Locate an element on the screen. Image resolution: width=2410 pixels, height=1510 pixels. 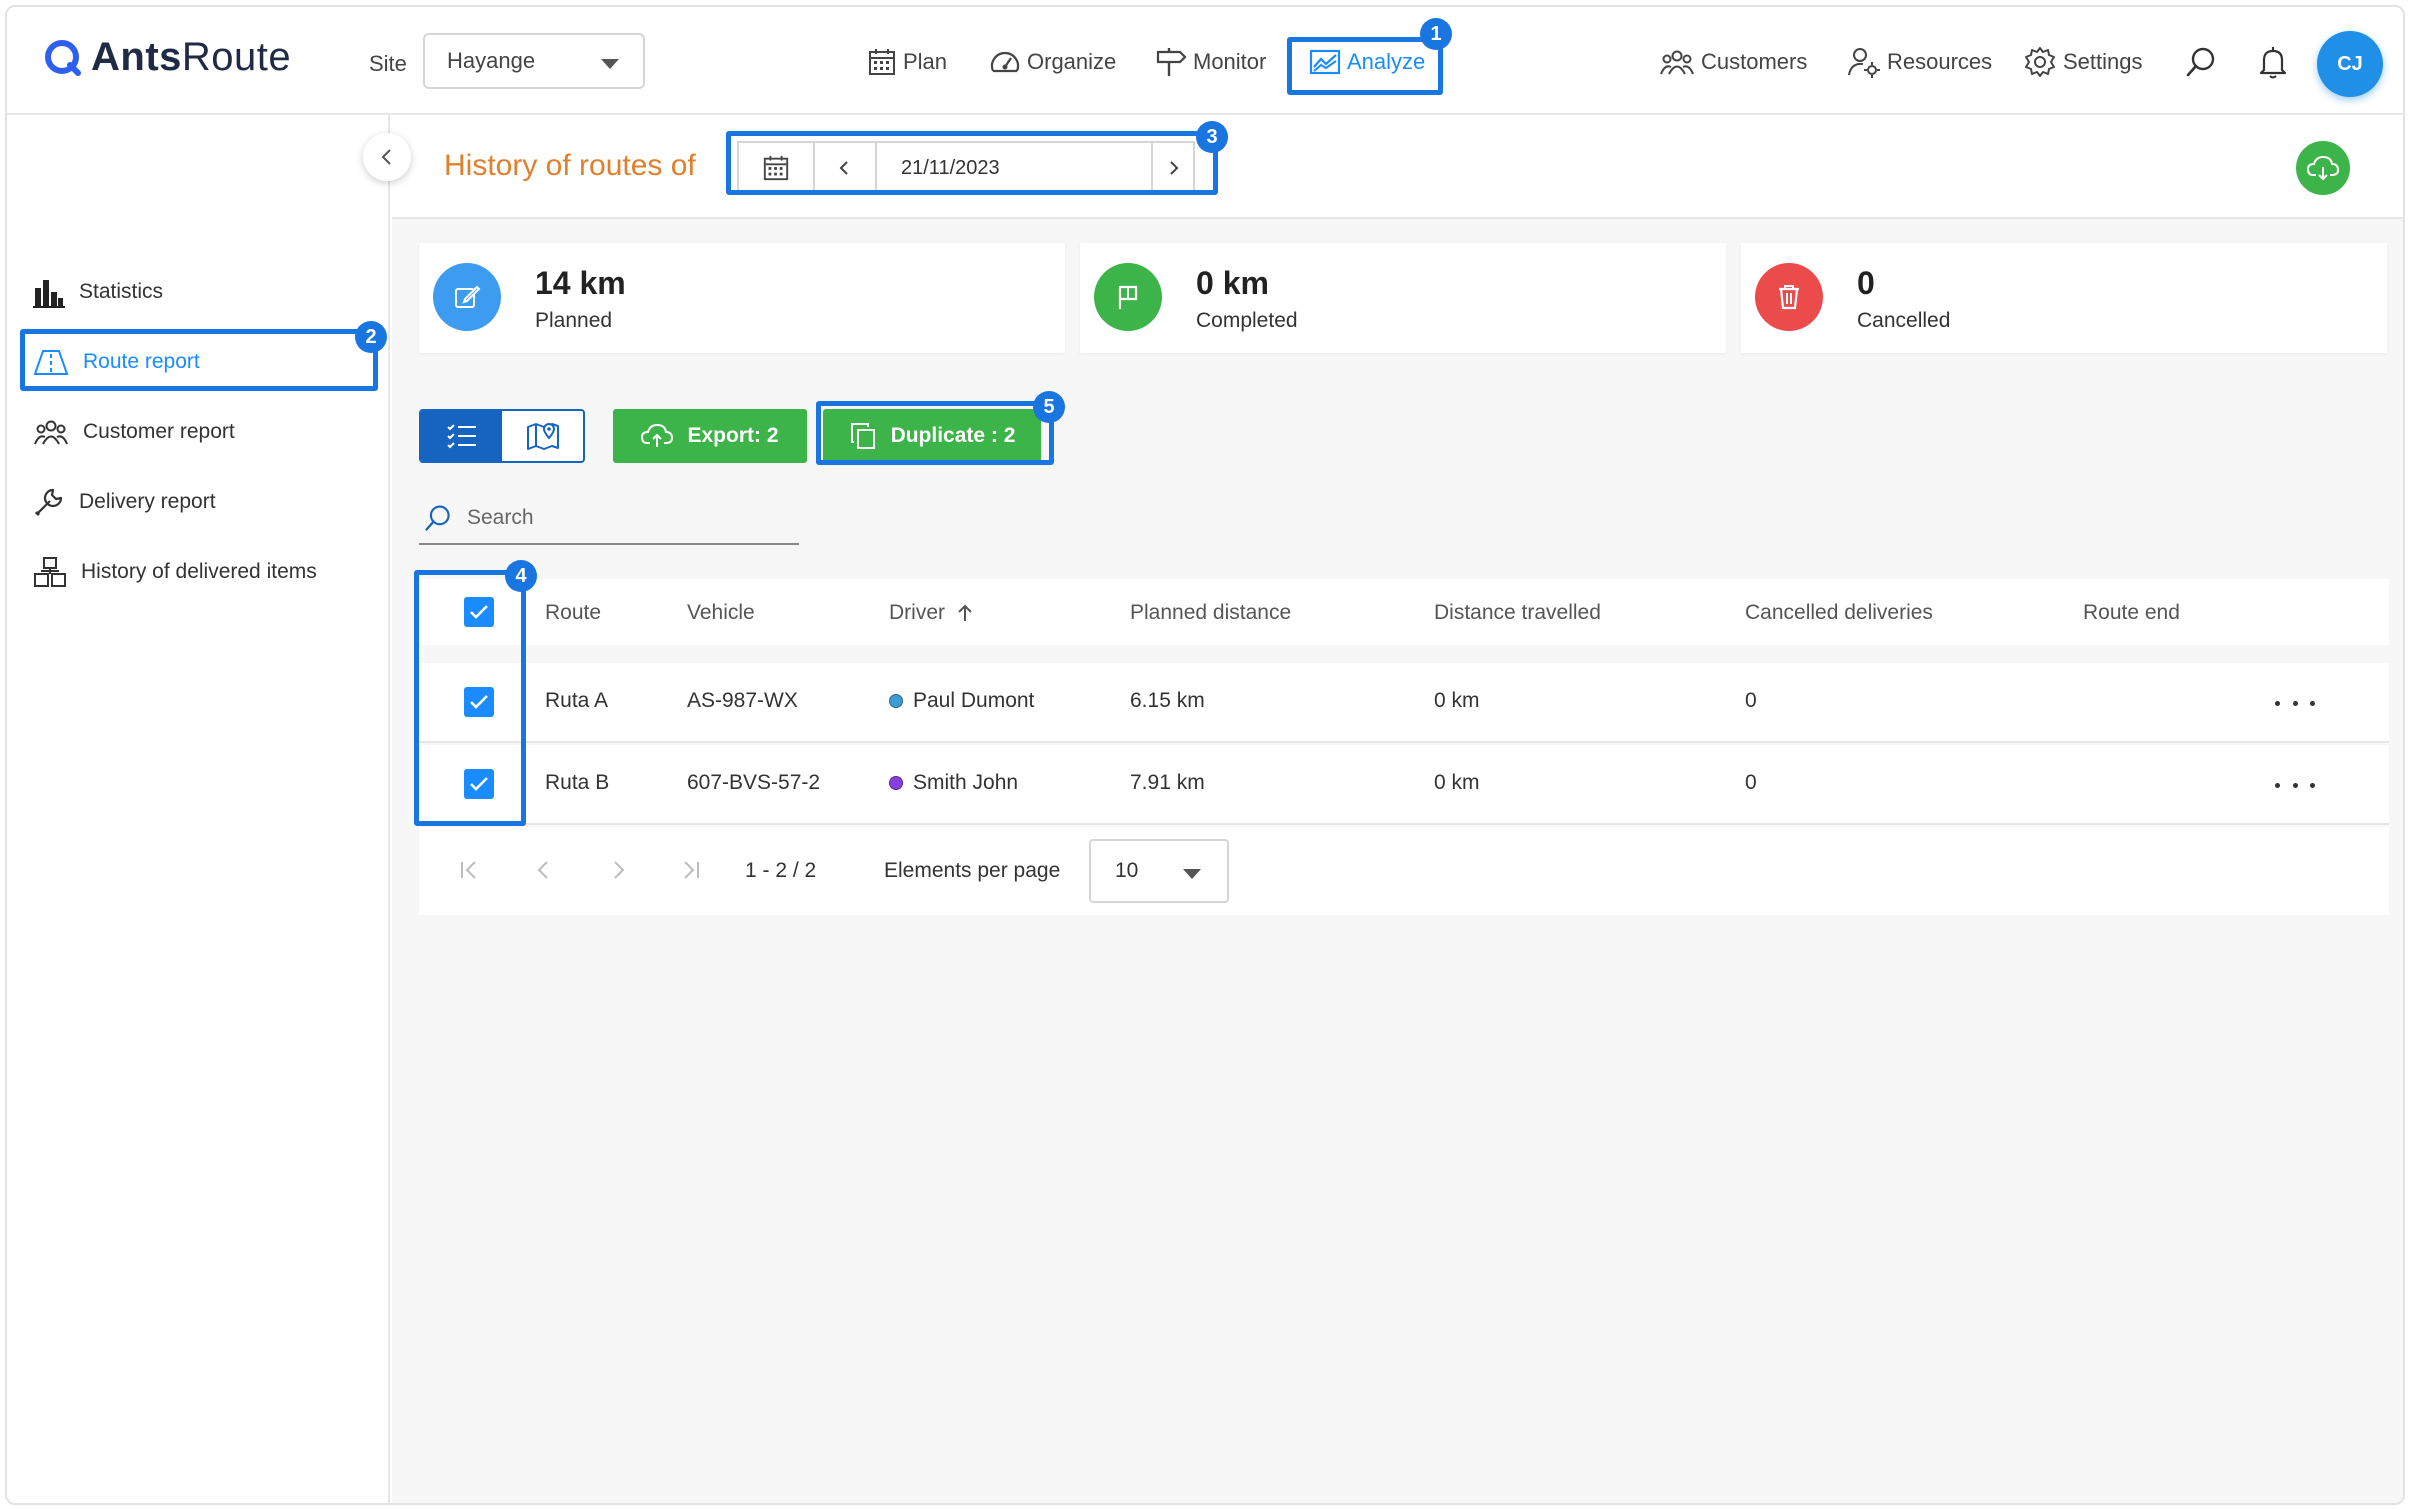
stat-label: Cancelled is located at coordinates (1904, 320).